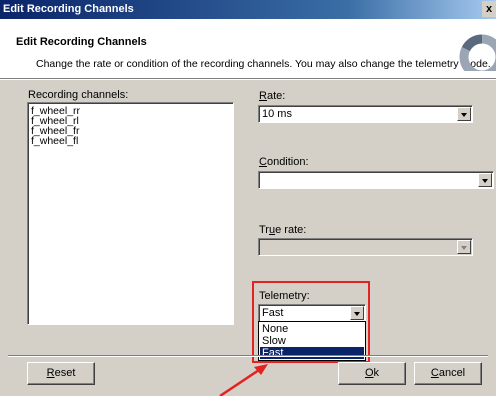 This screenshot has width=496, height=396. What do you see at coordinates (365, 247) in the screenshot?
I see `true-rate-select` at bounding box center [365, 247].